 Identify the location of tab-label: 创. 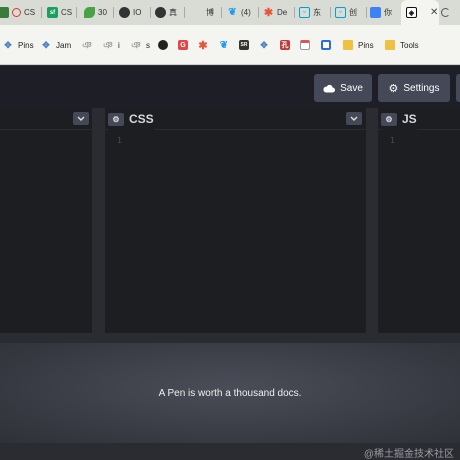
(353, 12).